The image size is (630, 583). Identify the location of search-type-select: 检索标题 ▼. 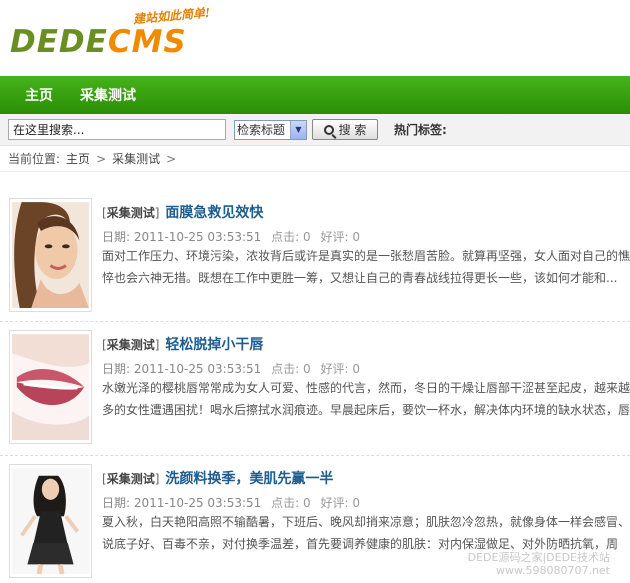
(270, 129).